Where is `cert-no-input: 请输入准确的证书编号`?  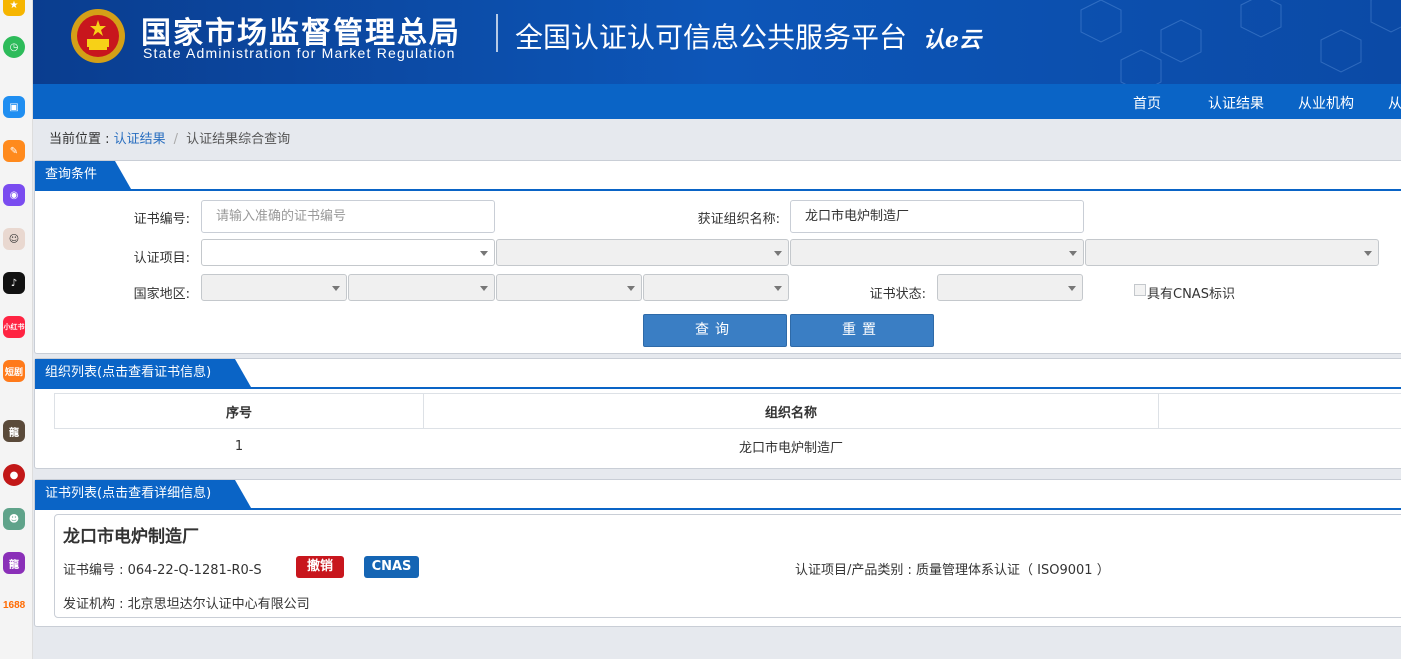
cert-no-input: 请输入准确的证书编号 is located at coordinates (348, 216).